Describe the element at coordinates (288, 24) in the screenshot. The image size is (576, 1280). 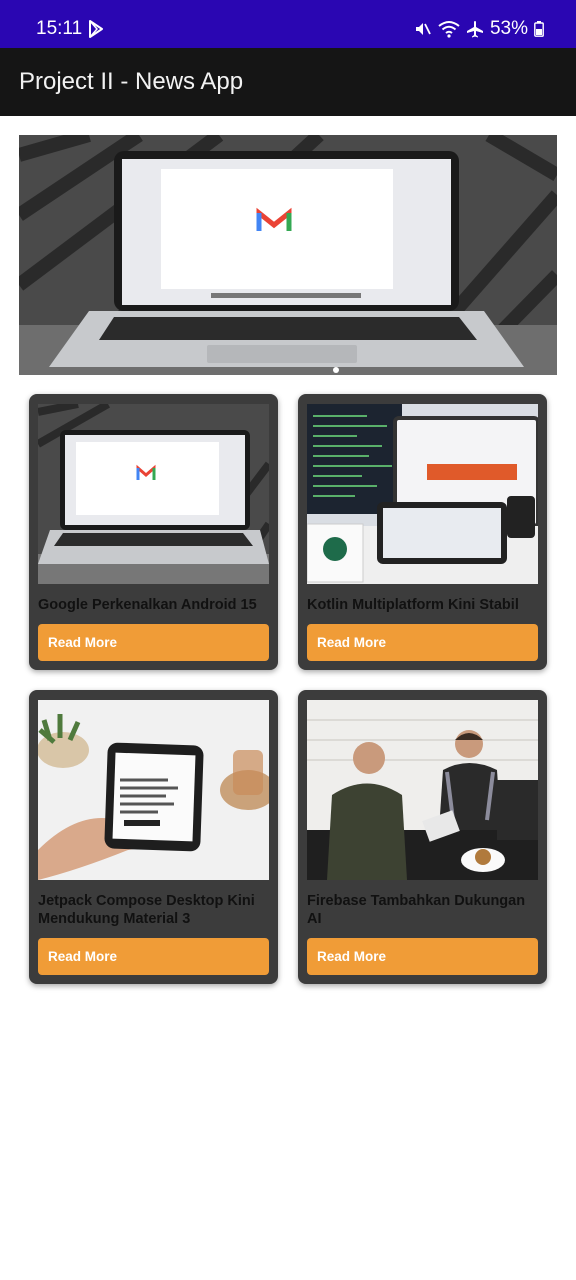
I see `status-bar: 15:11 53%` at that location.